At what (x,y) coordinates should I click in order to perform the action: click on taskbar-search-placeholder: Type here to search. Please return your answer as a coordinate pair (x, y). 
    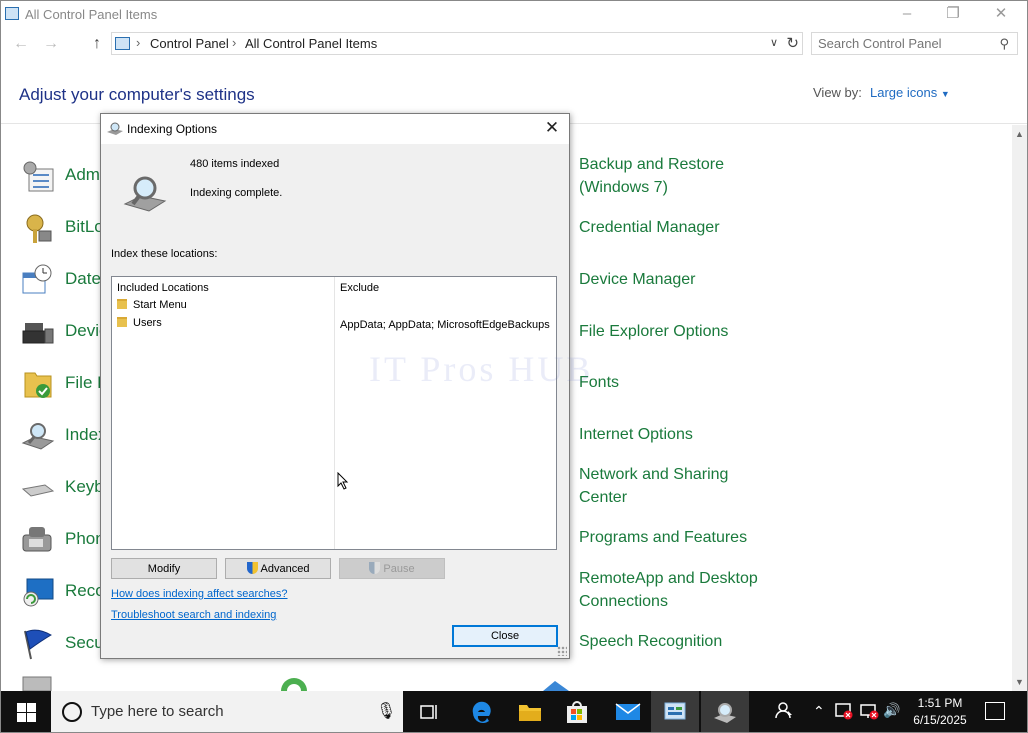
    Looking at the image, I should click on (157, 711).